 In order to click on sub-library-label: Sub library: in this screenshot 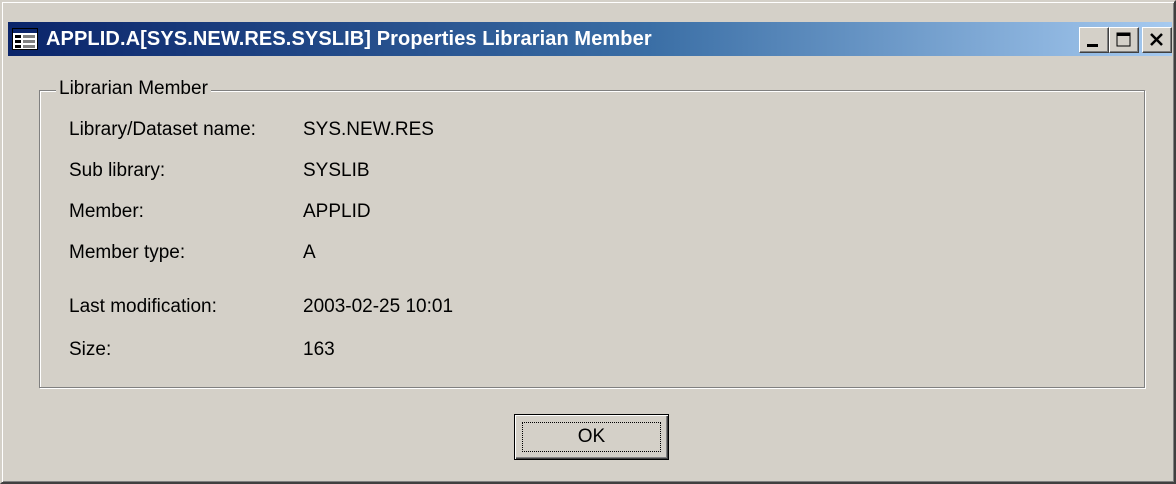, I will do `click(117, 170)`.